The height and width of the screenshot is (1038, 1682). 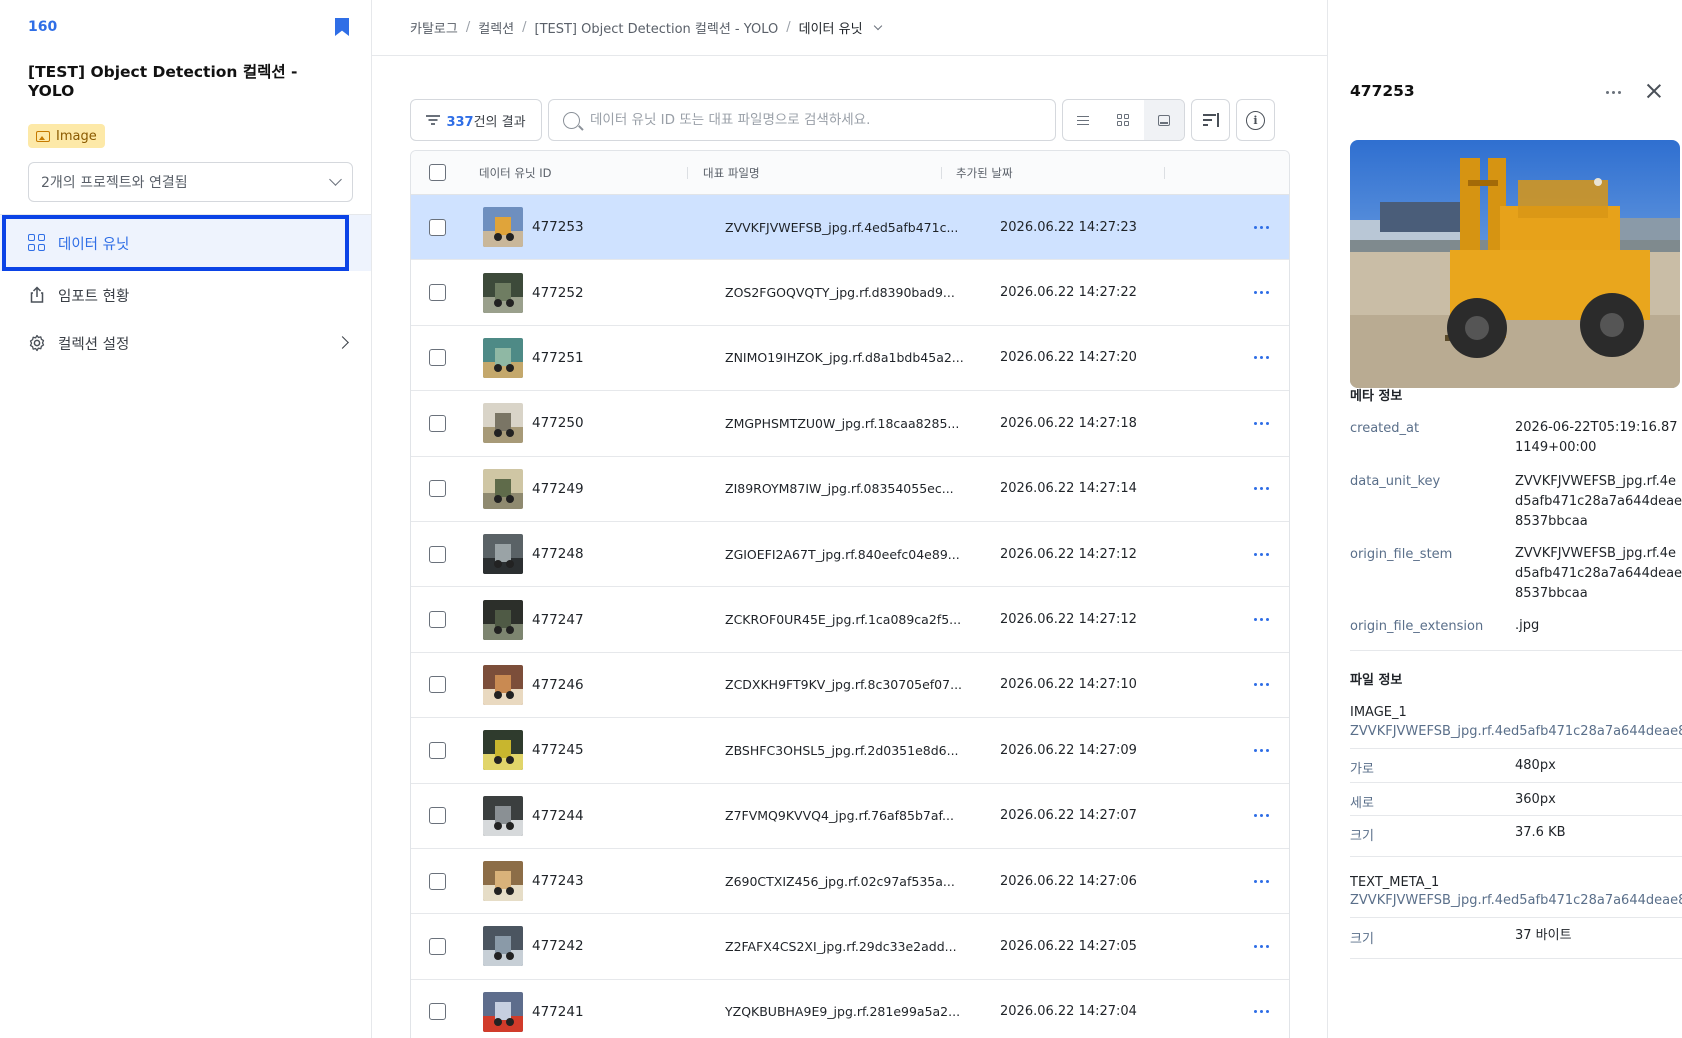 What do you see at coordinates (342, 27) in the screenshot?
I see `bookmark-icon` at bounding box center [342, 27].